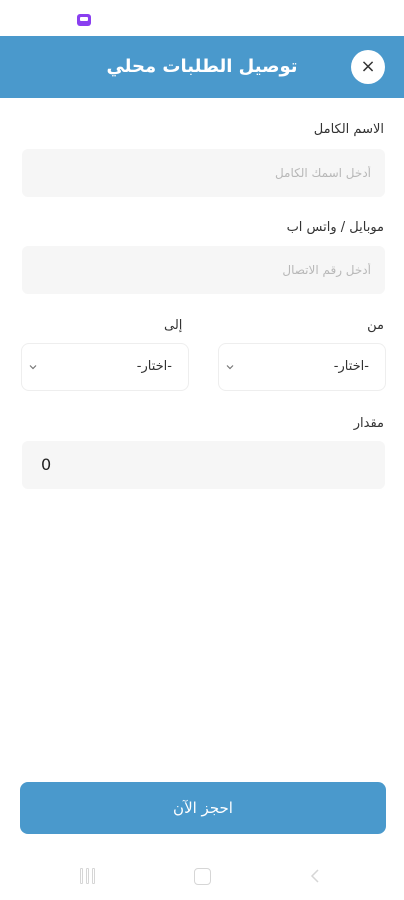 The height and width of the screenshot is (900, 404). I want to click on system-nav-bar, so click(202, 876).